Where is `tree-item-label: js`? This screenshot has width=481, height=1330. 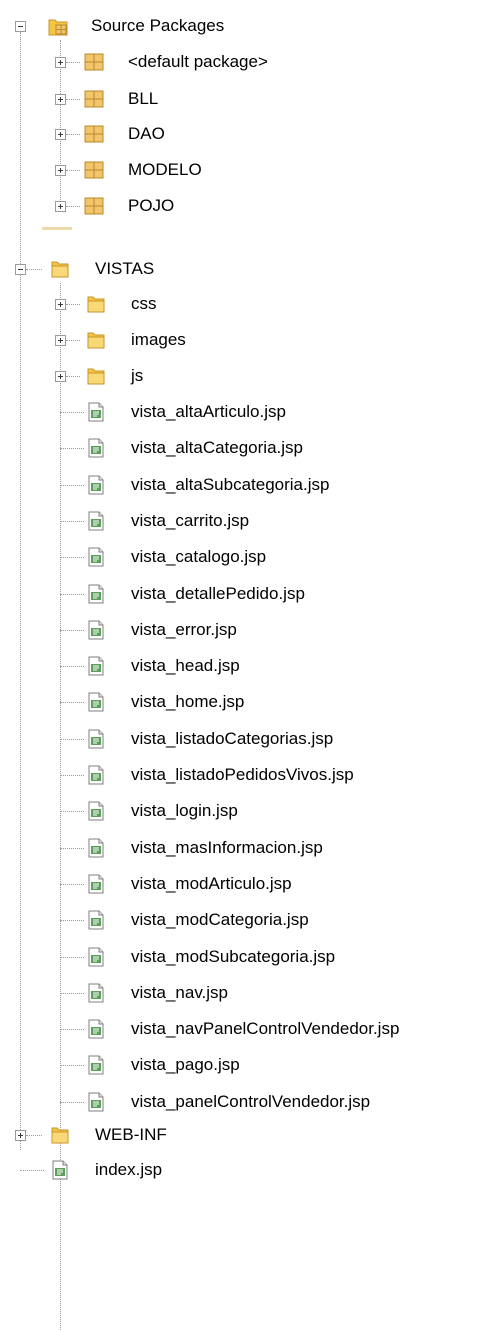 tree-item-label: js is located at coordinates (137, 375).